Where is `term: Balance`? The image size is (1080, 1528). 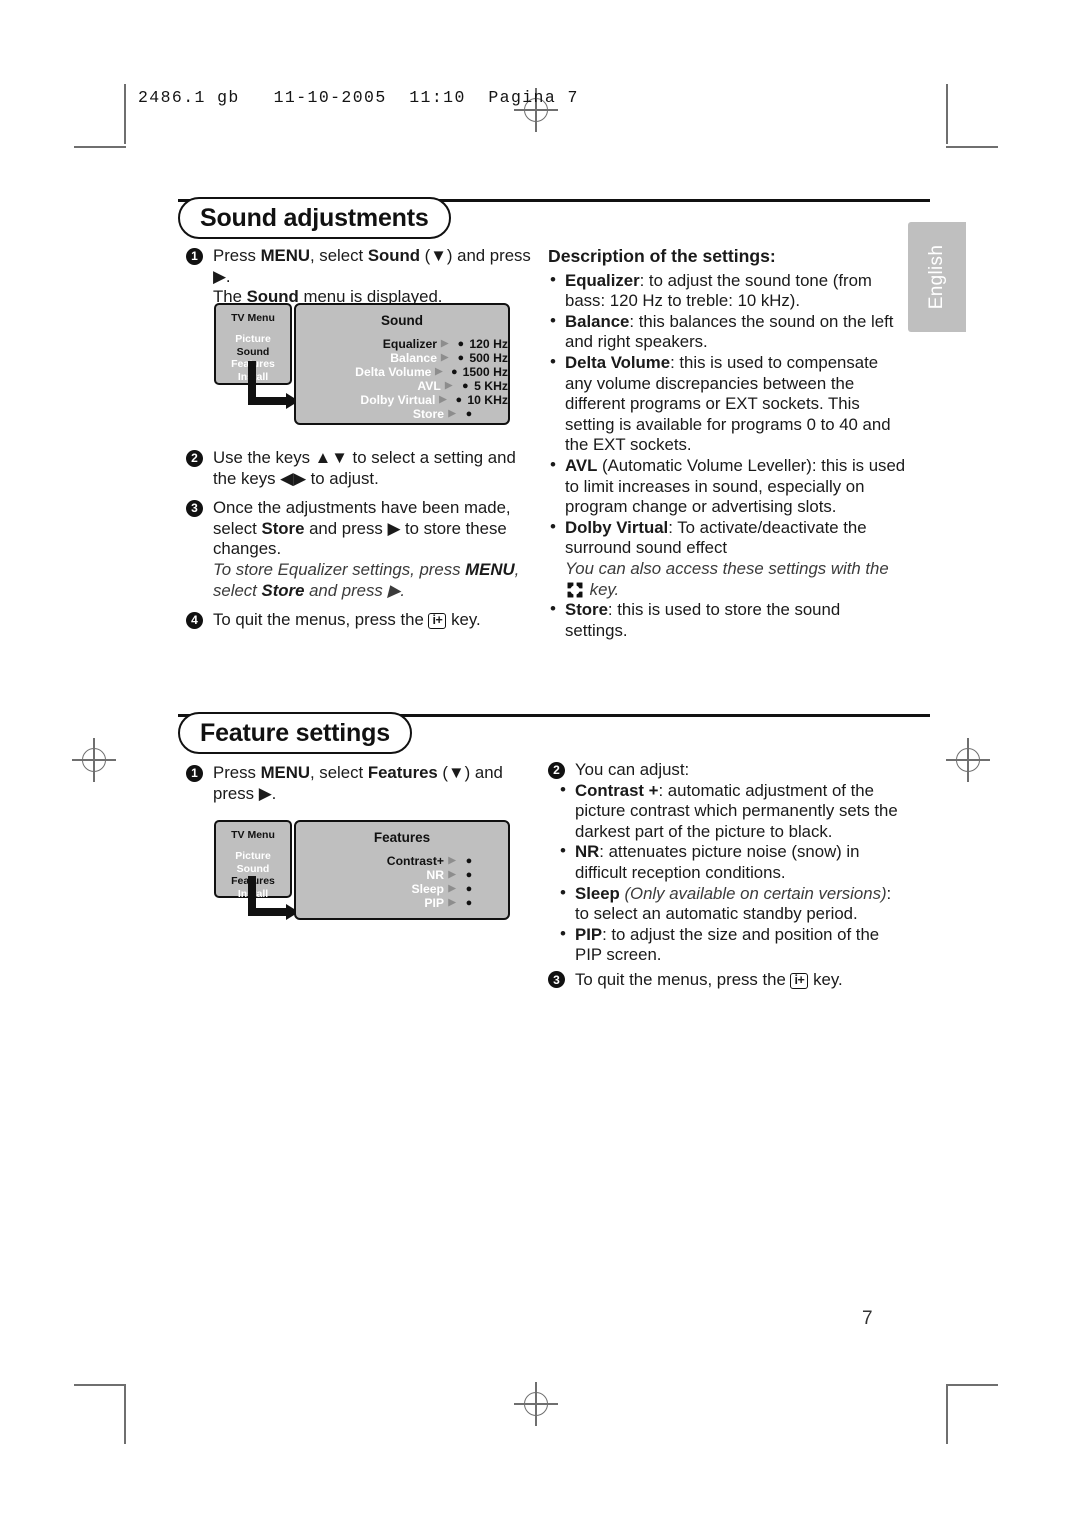 term: Balance is located at coordinates (597, 321).